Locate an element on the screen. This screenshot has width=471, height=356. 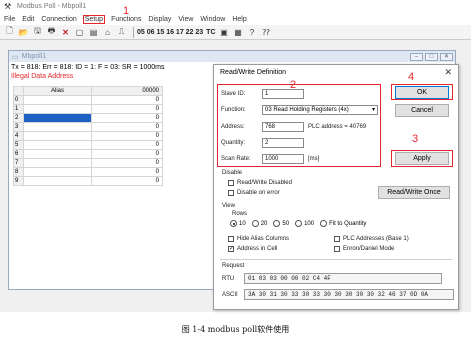
minimize-icon: – is located at coordinates (416, 57).